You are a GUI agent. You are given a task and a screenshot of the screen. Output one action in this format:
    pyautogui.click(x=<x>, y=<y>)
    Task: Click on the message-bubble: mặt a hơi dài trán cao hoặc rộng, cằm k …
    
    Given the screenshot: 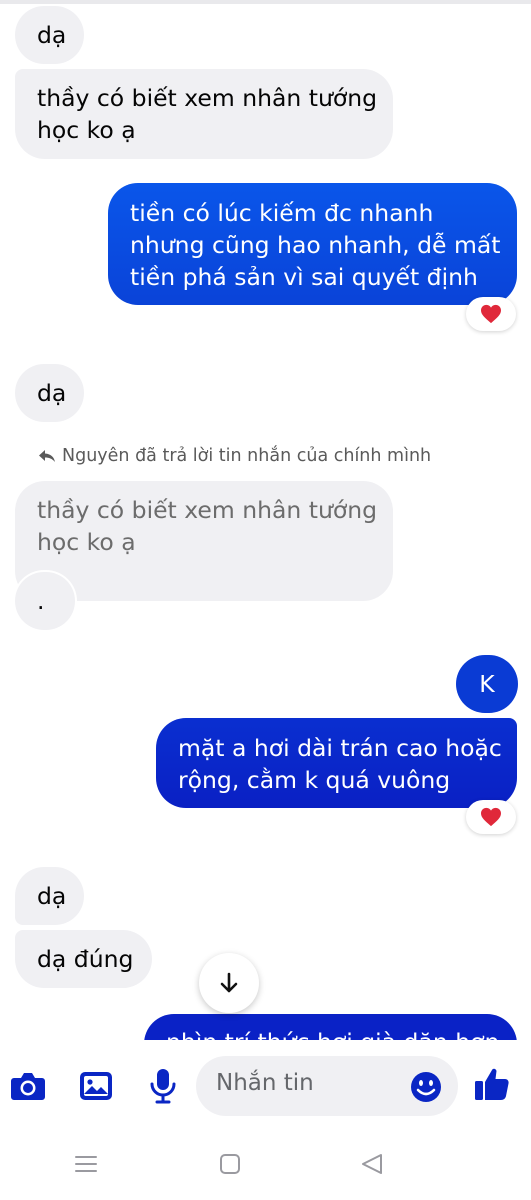 What is the action you would take?
    pyautogui.click(x=336, y=763)
    